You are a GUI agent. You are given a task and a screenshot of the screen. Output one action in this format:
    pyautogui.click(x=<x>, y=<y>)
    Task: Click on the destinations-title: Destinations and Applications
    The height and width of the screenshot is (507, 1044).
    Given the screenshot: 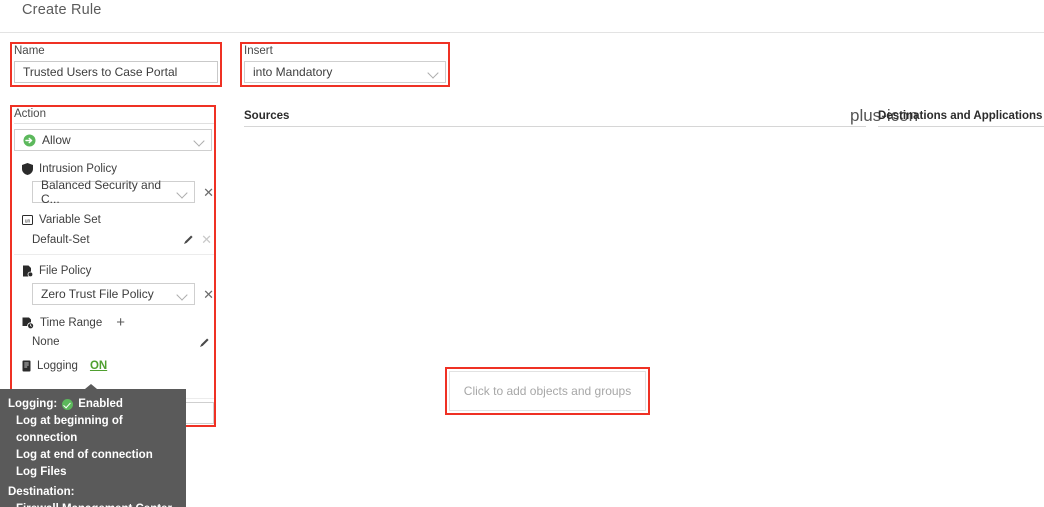 What is the action you would take?
    pyautogui.click(x=960, y=116)
    